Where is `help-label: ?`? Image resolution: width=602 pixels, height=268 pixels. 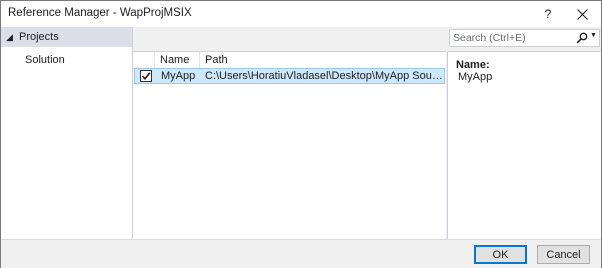
help-label: ? is located at coordinates (548, 14).